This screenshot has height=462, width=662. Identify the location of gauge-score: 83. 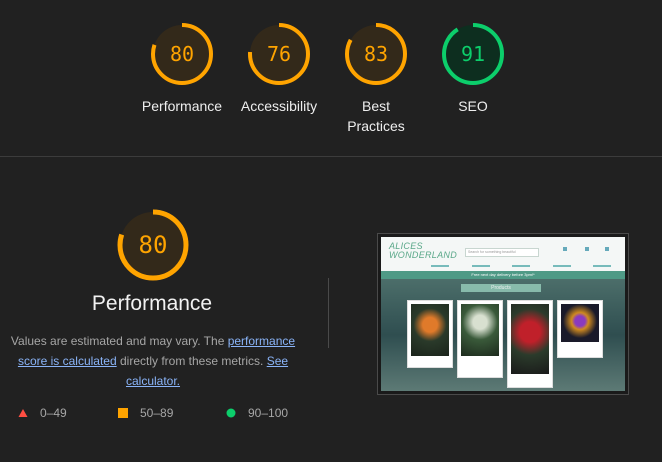
(376, 54).